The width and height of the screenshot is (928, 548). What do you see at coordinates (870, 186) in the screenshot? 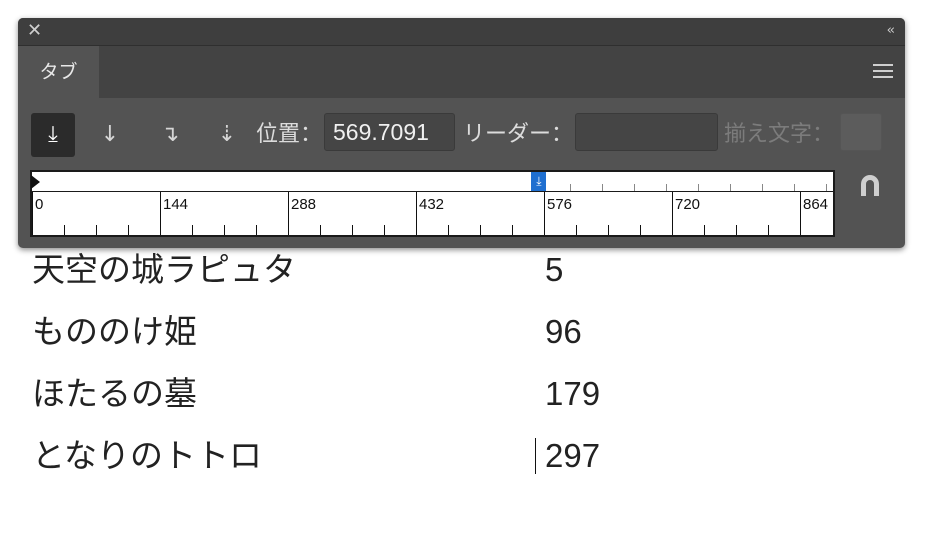
I see `magnet-icon` at bounding box center [870, 186].